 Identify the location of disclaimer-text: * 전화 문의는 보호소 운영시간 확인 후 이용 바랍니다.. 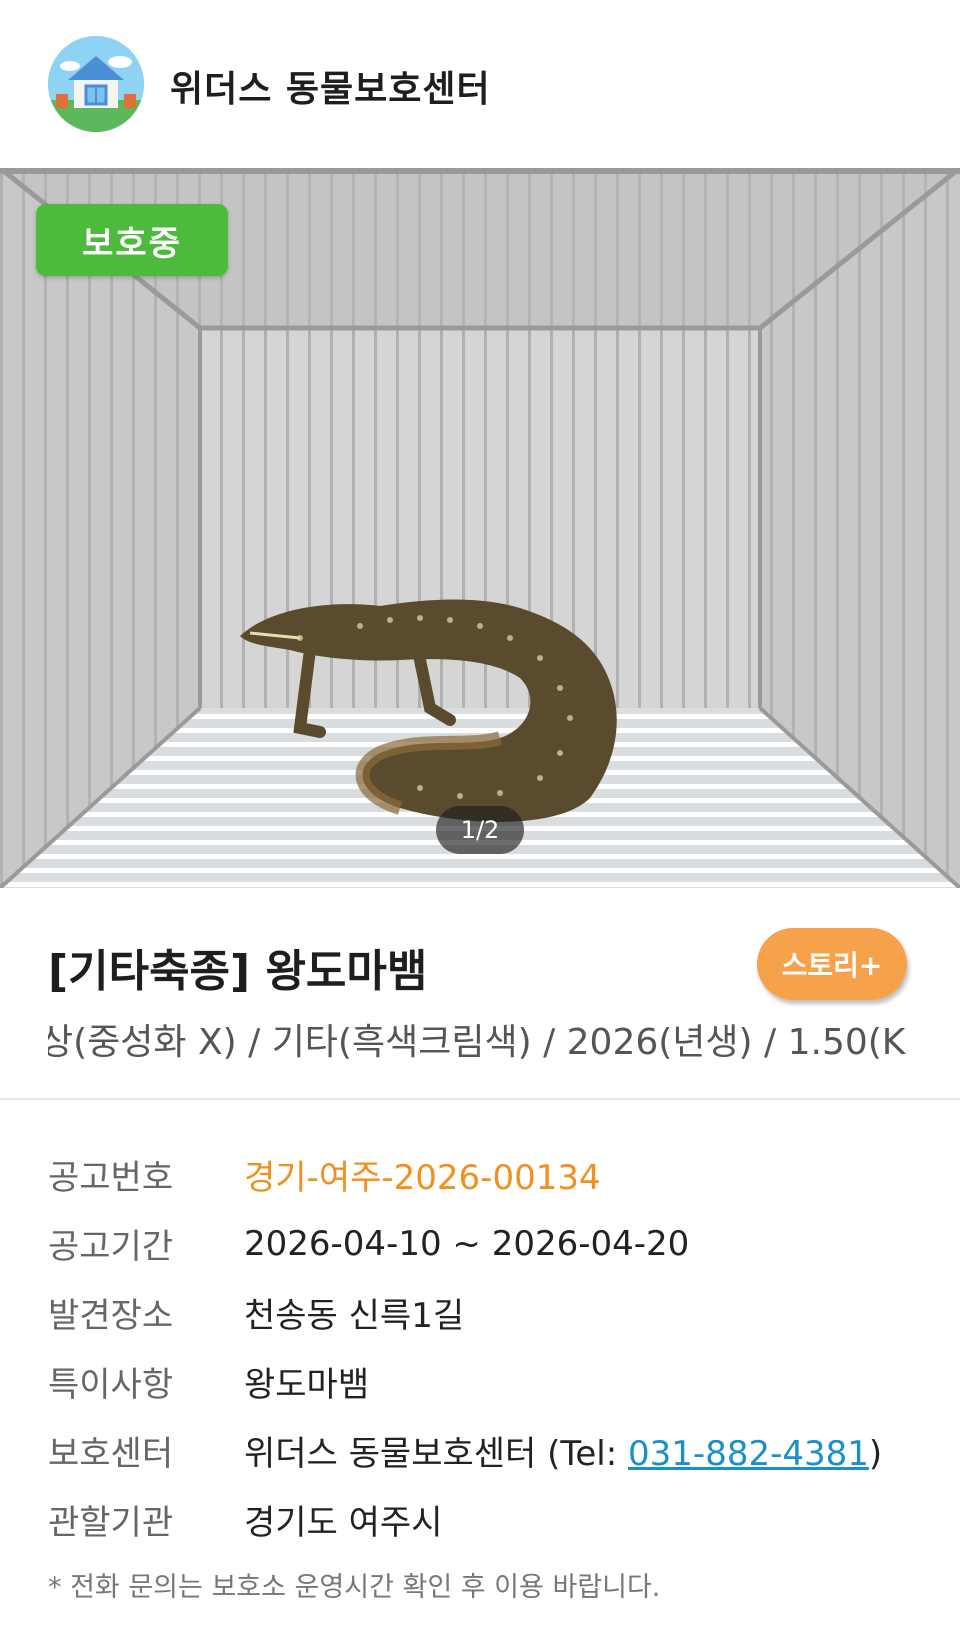
(354, 1587).